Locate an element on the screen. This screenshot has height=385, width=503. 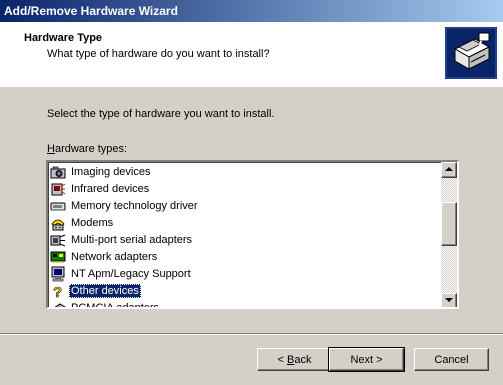
arrow-up-icon is located at coordinates (449, 169).